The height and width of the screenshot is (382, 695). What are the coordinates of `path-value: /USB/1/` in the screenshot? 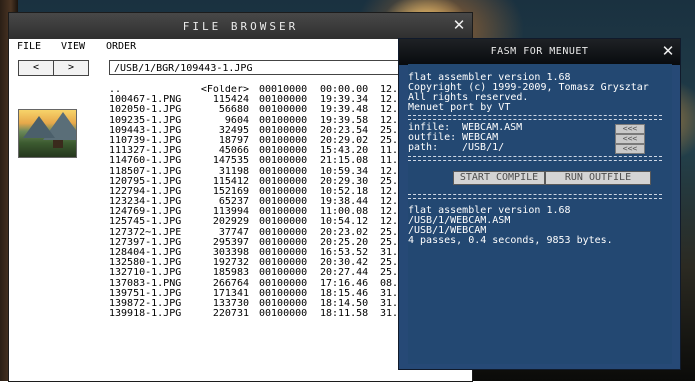 It's located at (483, 147).